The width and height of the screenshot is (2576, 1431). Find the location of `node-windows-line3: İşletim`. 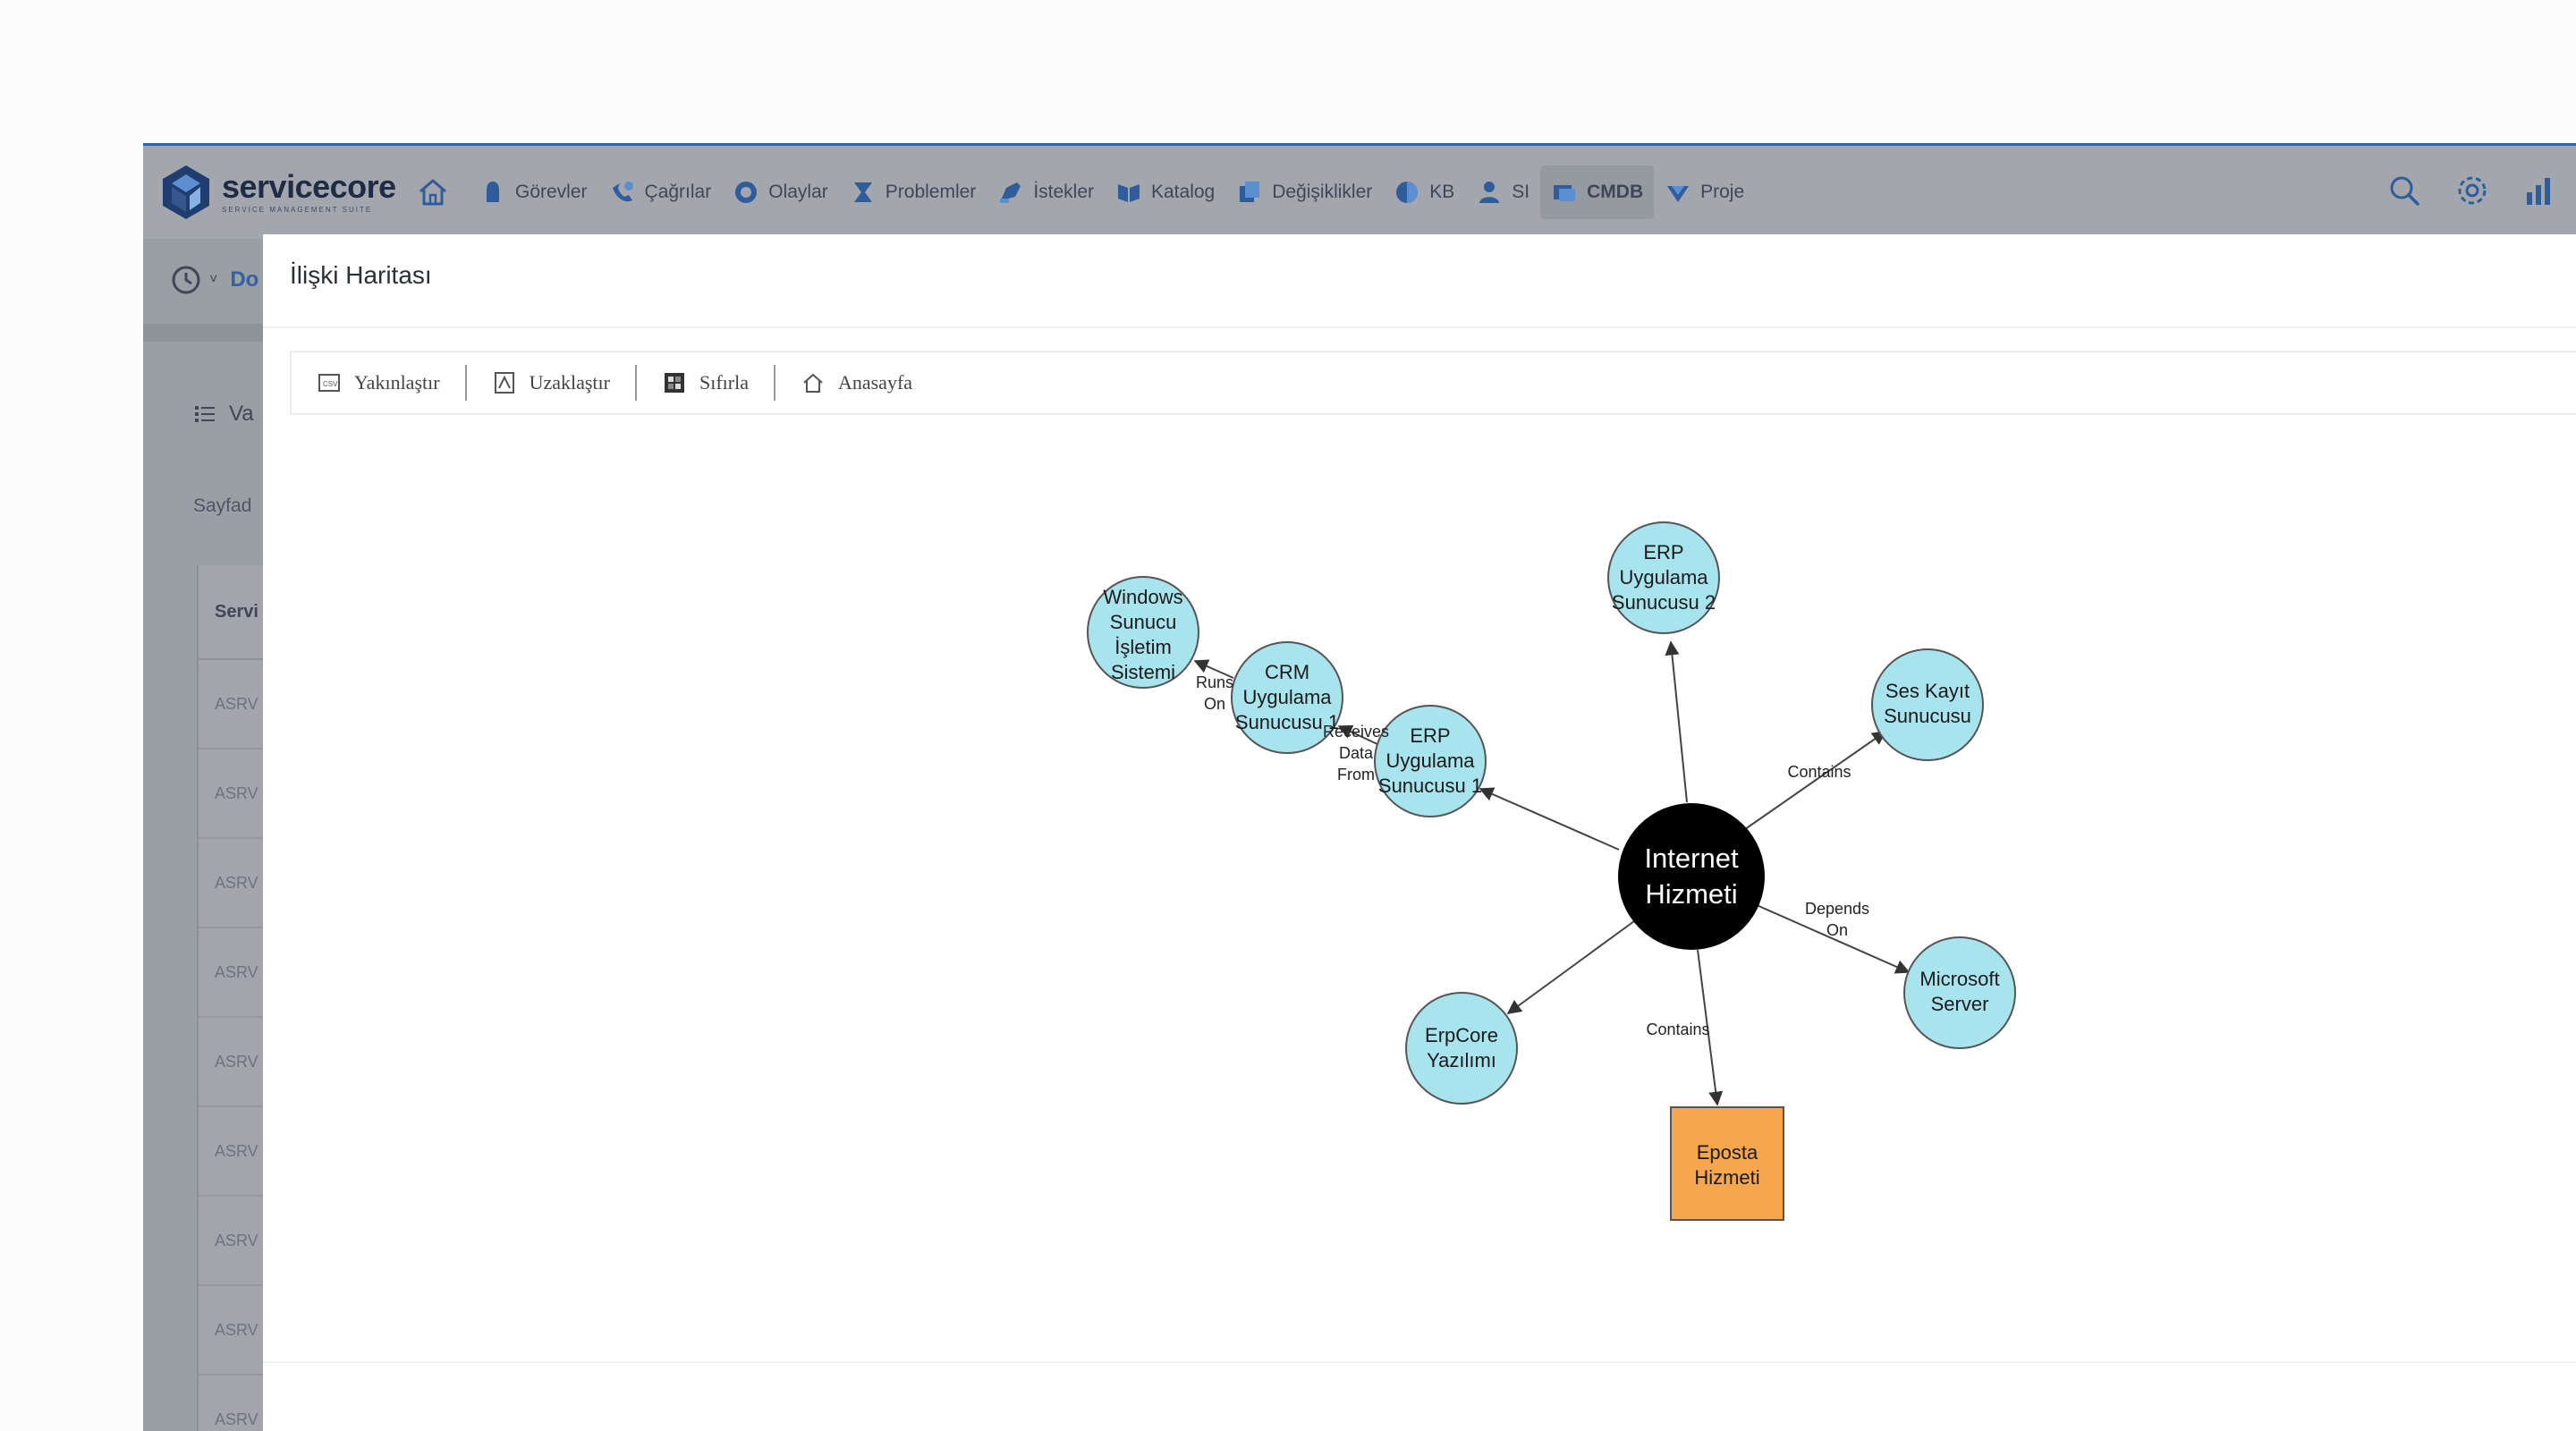

node-windows-line3: İşletim is located at coordinates (1143, 647).